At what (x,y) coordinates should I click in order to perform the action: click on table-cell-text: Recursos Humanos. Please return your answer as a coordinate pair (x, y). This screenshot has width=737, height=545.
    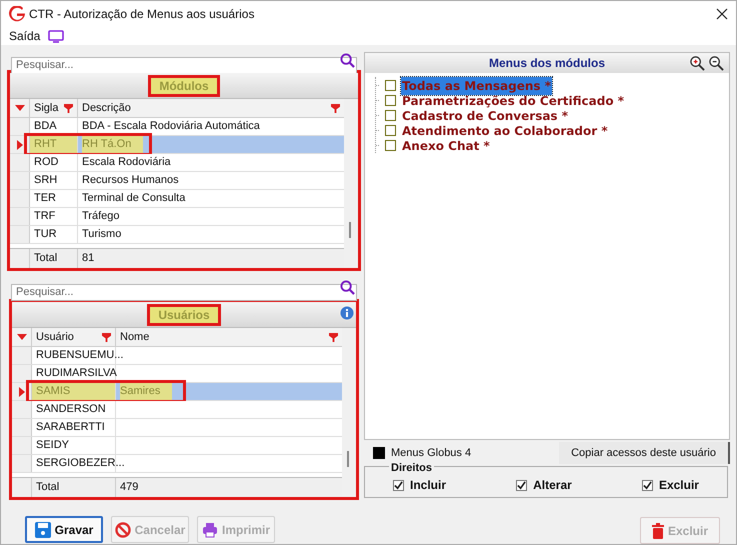
    Looking at the image, I should click on (131, 180).